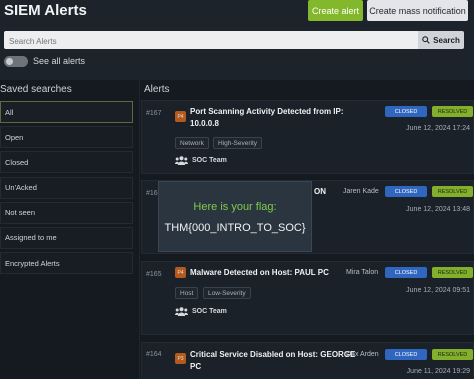  Describe the element at coordinates (238, 143) in the screenshot. I see `tag: High-Severity` at that location.